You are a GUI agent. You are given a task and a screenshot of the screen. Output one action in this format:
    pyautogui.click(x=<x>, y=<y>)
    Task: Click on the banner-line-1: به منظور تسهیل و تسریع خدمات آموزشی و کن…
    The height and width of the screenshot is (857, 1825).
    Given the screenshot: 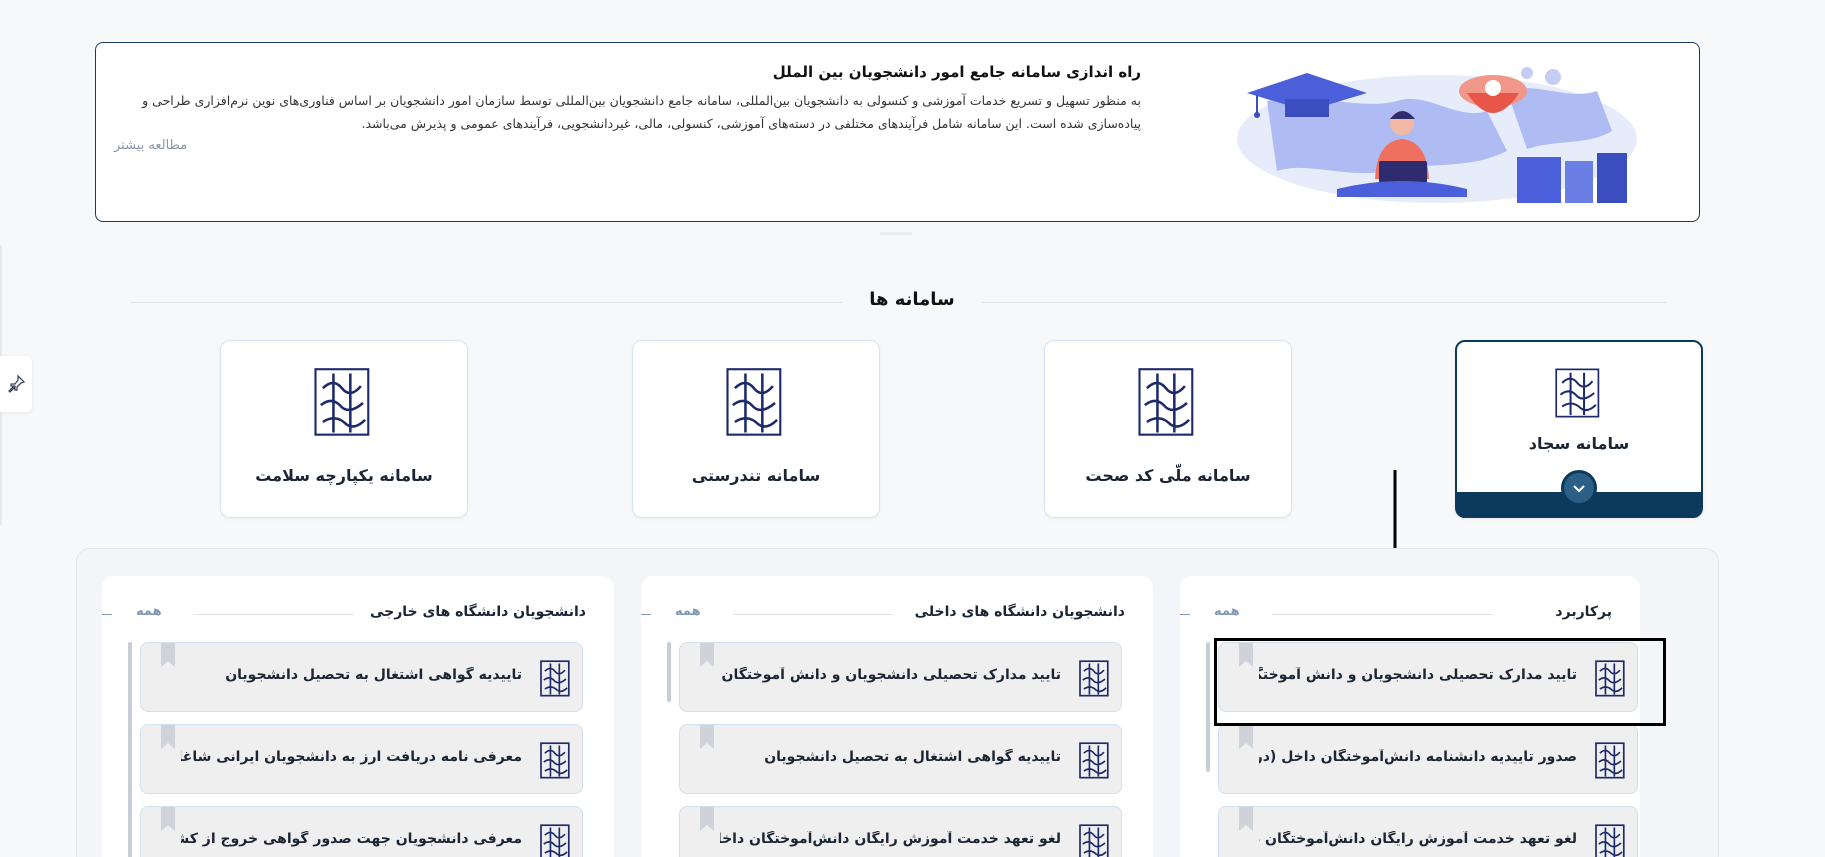 What is the action you would take?
    pyautogui.click(x=641, y=100)
    